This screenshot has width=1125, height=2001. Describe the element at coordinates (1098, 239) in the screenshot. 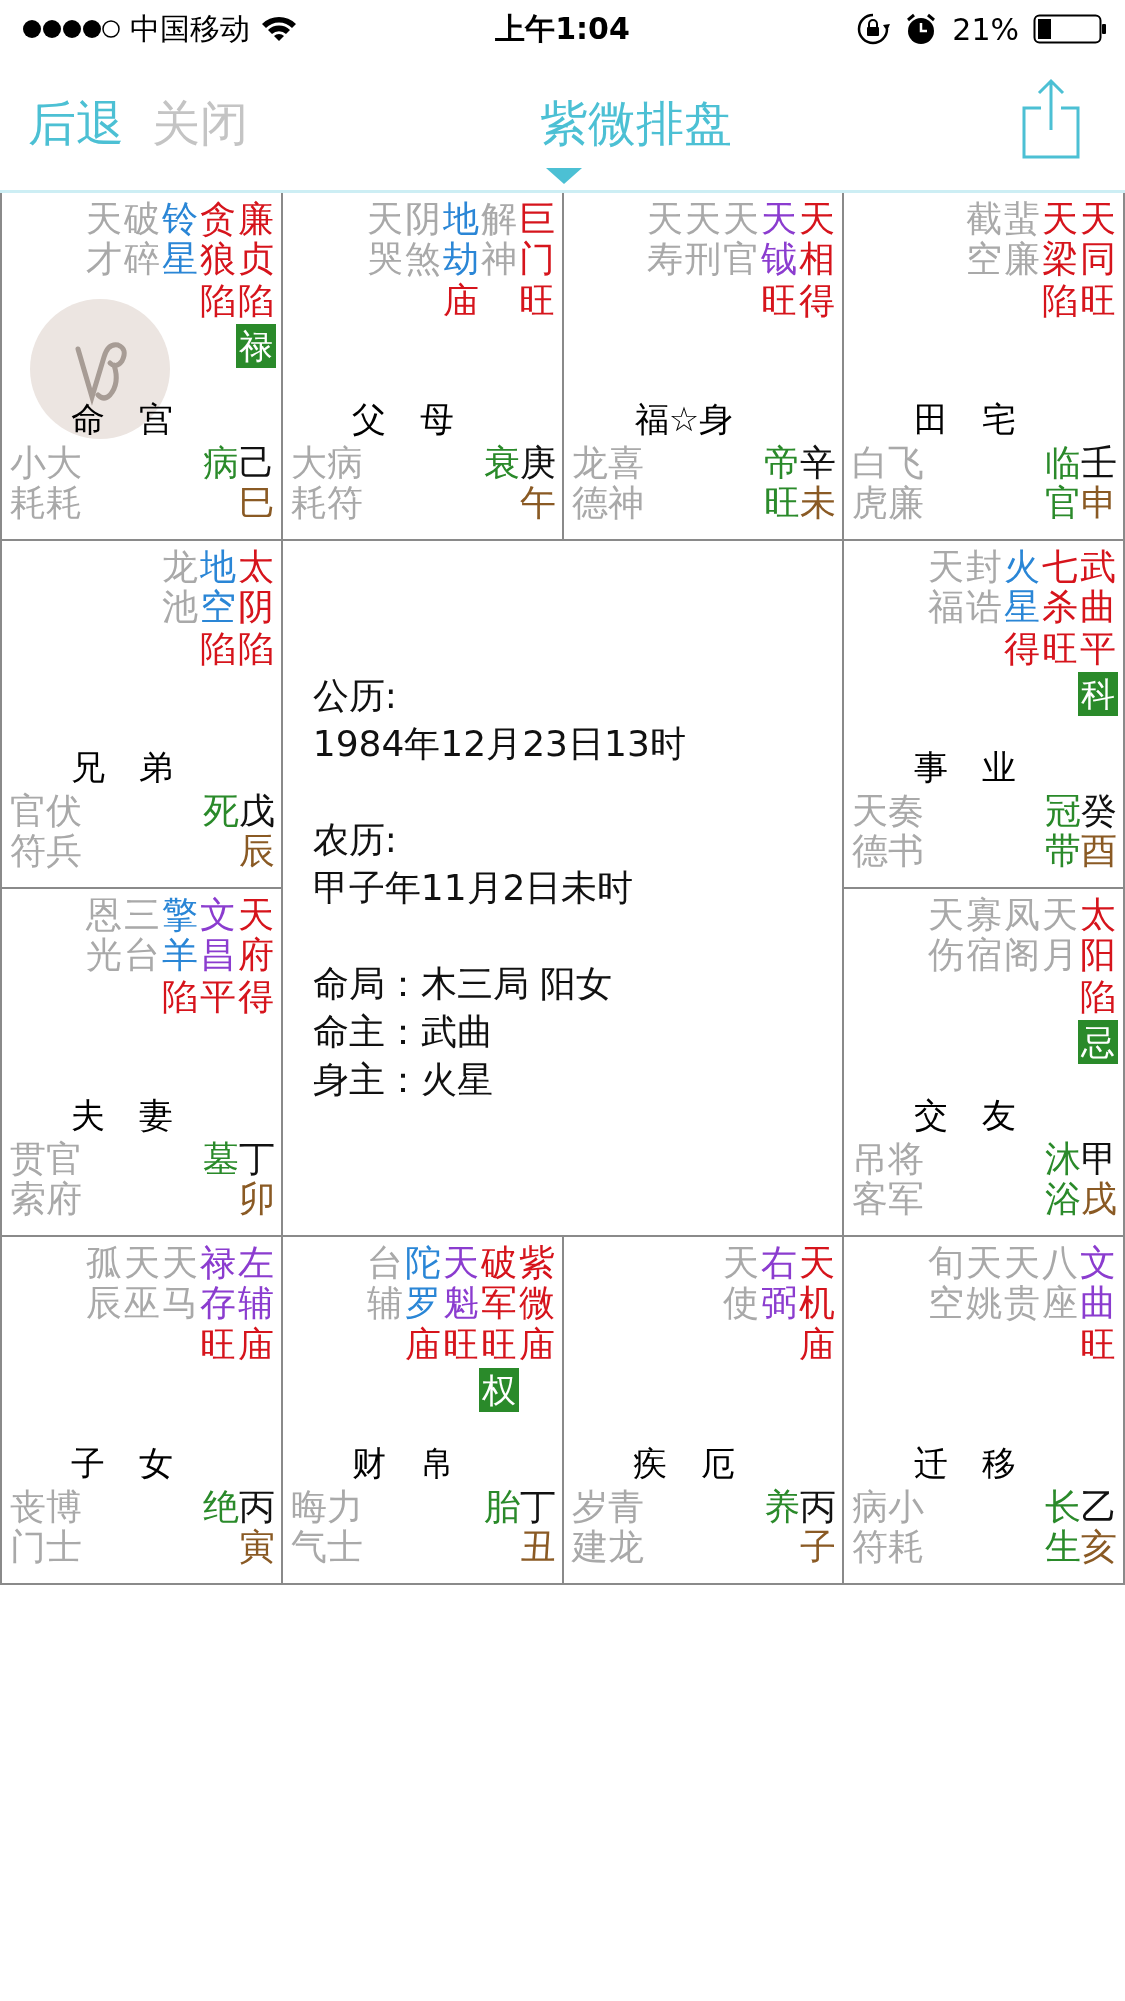

I see `star-name: 天同` at that location.